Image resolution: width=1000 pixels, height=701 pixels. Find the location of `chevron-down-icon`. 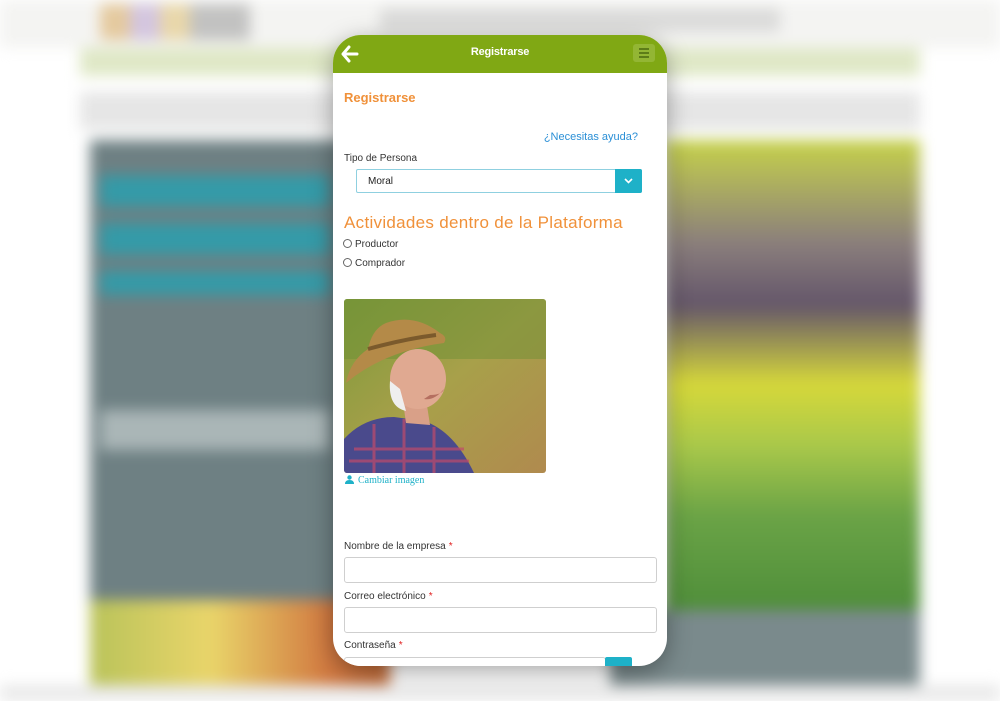

chevron-down-icon is located at coordinates (628, 181).